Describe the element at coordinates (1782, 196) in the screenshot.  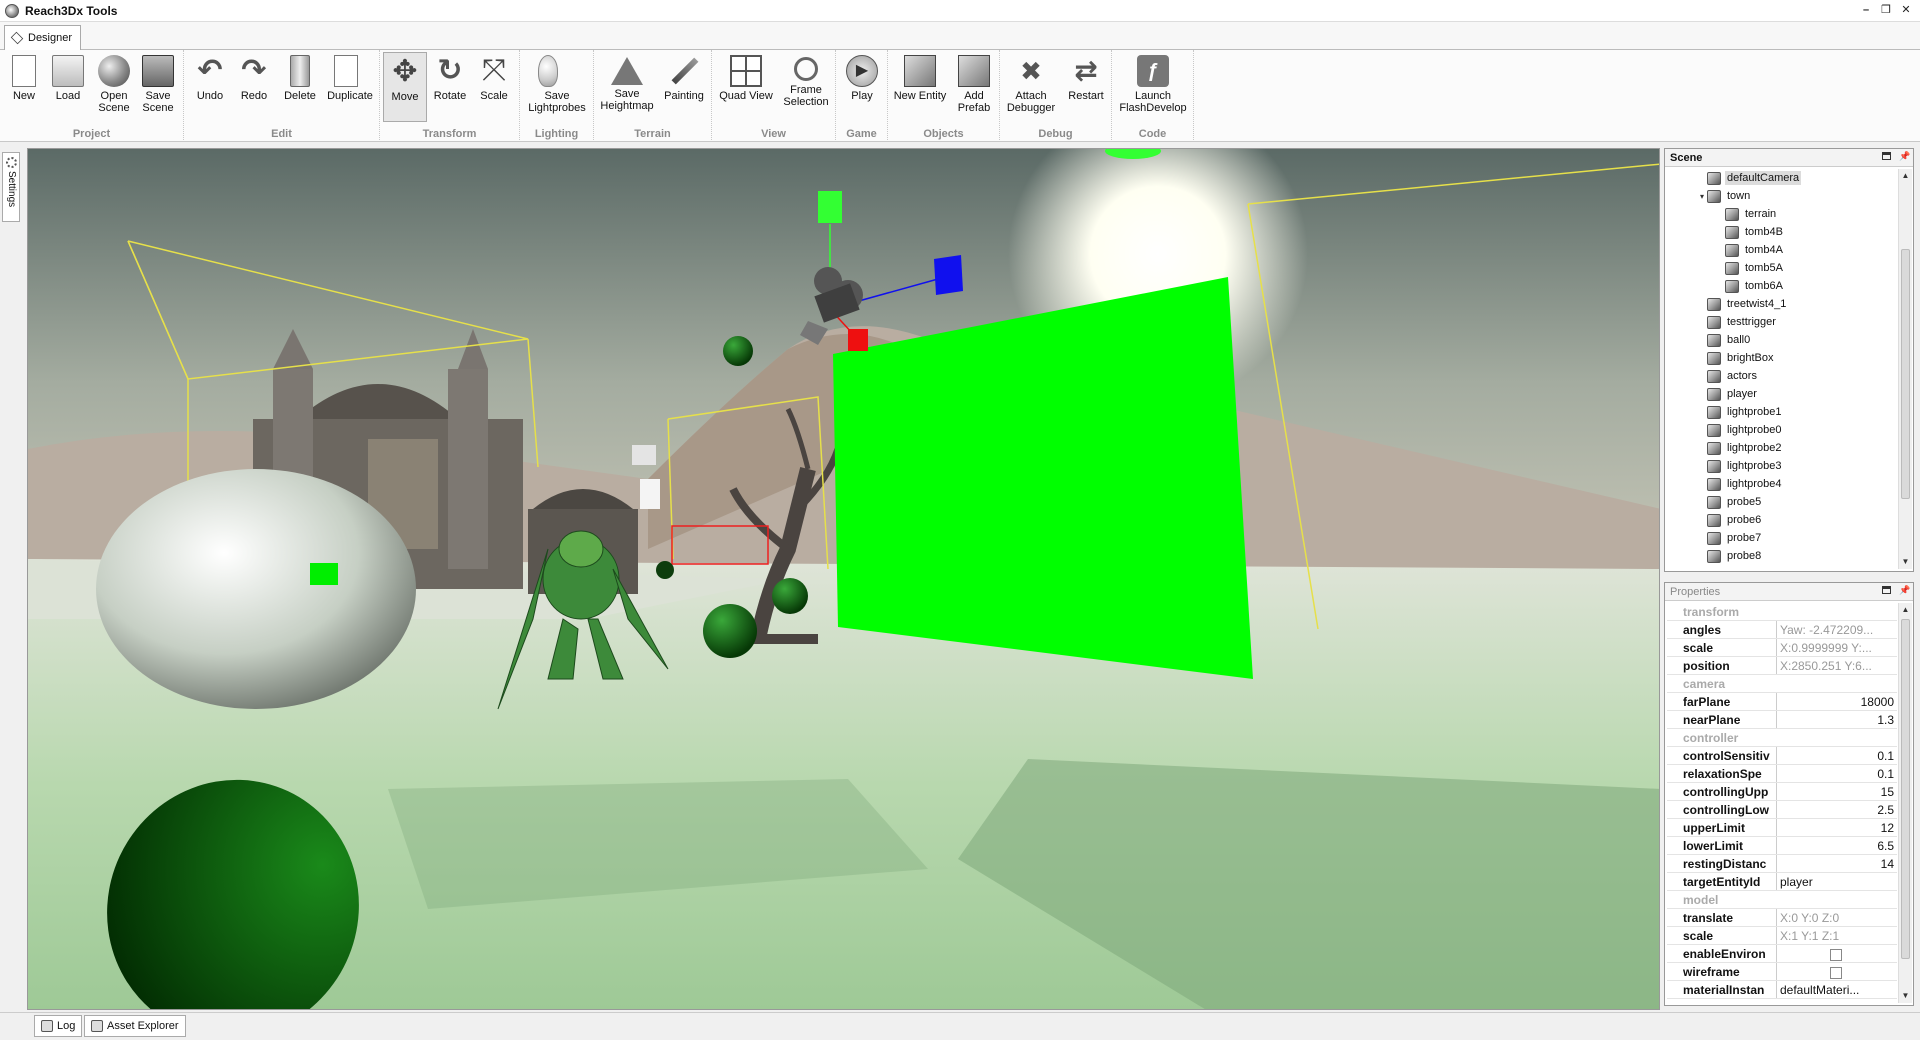
I see `scene-tree-item: ▾ town` at that location.